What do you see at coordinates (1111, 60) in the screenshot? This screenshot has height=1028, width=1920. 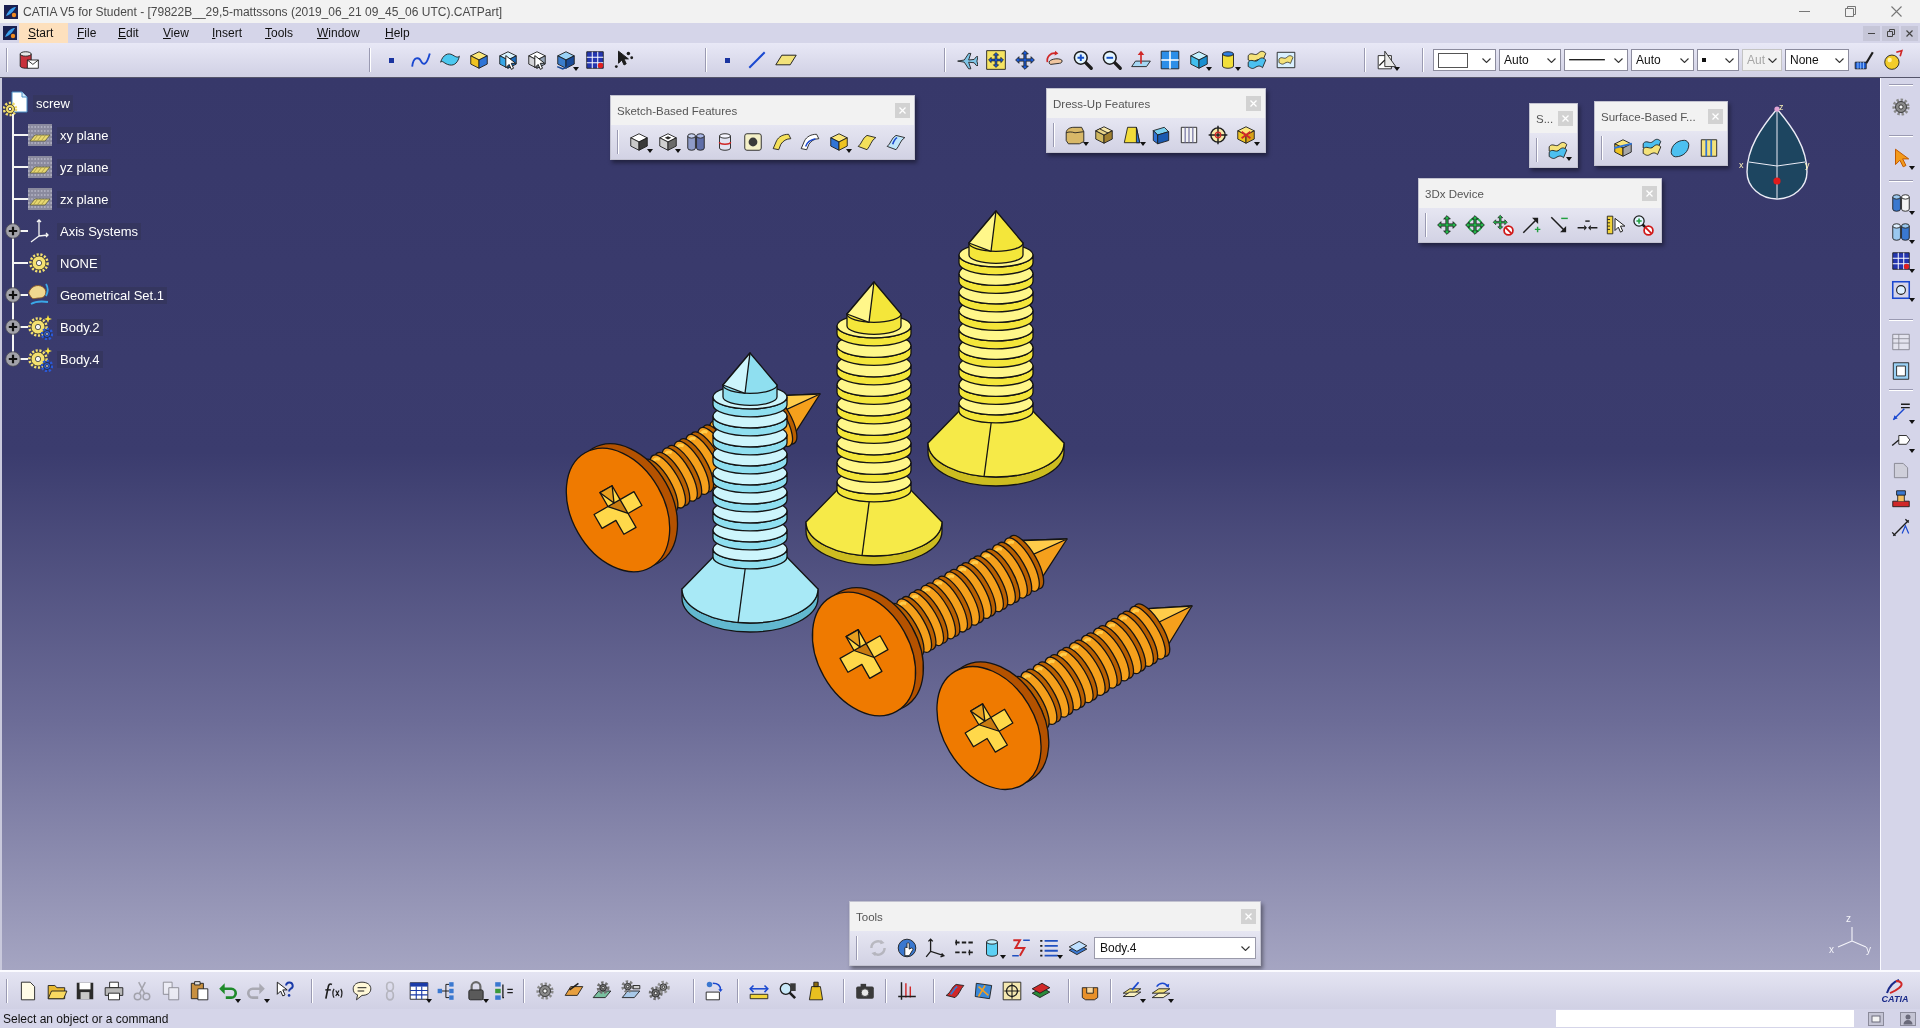 I see `zoom-out-icon` at bounding box center [1111, 60].